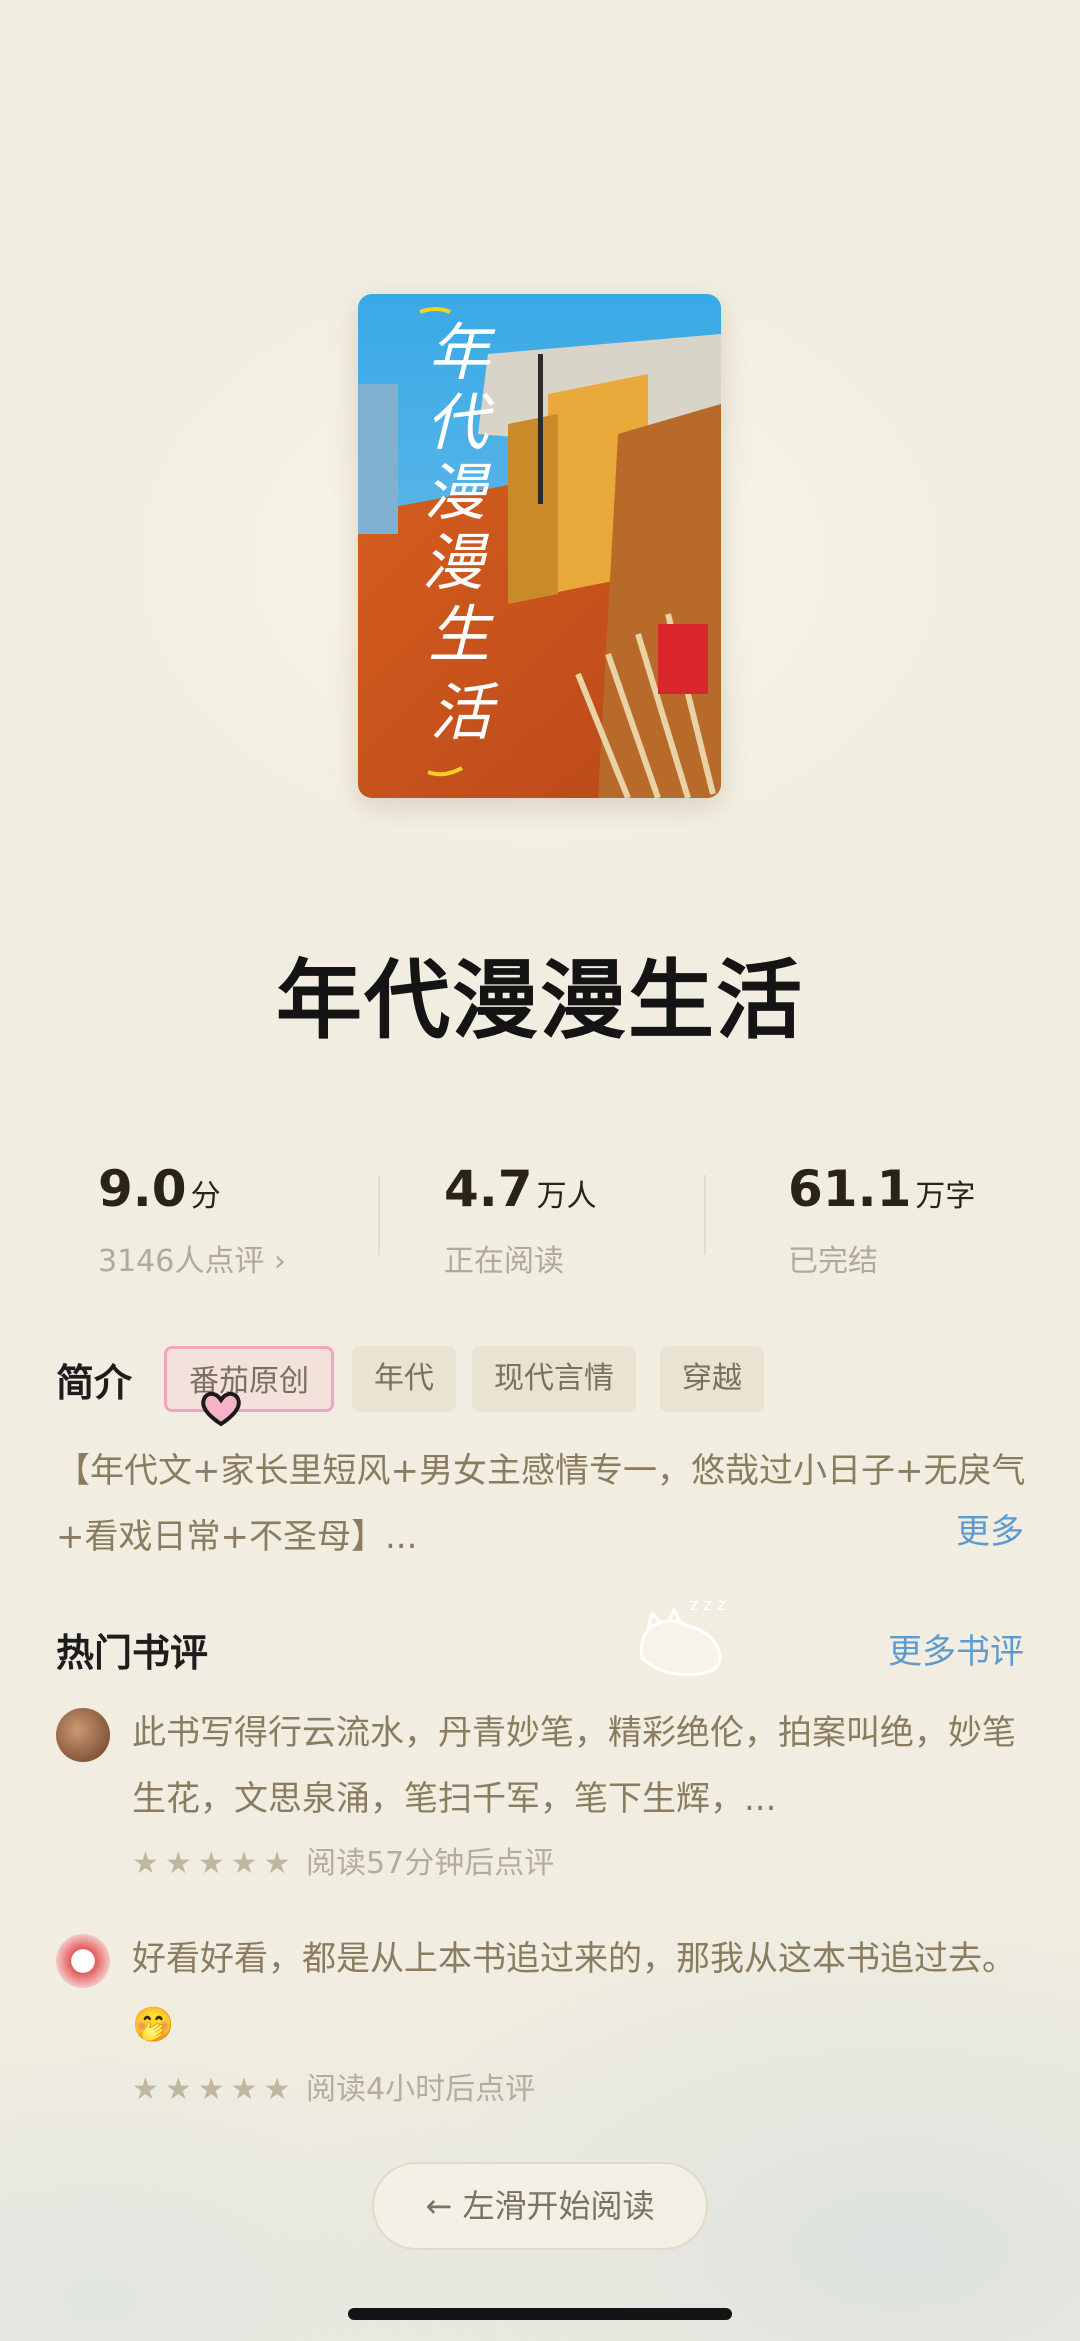  What do you see at coordinates (192, 1220) in the screenshot?
I see `stat-rating: 9.0 分 3146人点评 ›` at bounding box center [192, 1220].